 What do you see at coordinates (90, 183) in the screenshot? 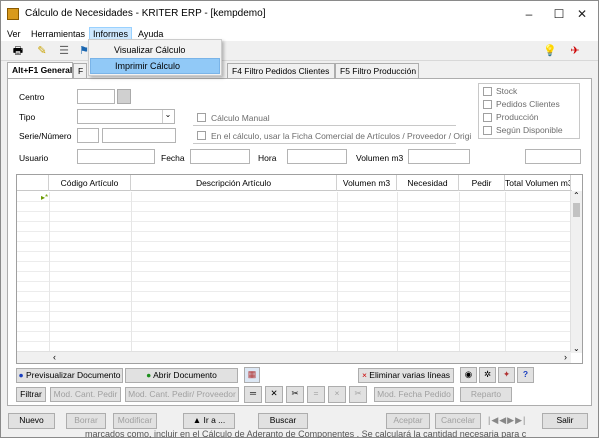
I see `col-codigo: Código Artículo` at bounding box center [90, 183].